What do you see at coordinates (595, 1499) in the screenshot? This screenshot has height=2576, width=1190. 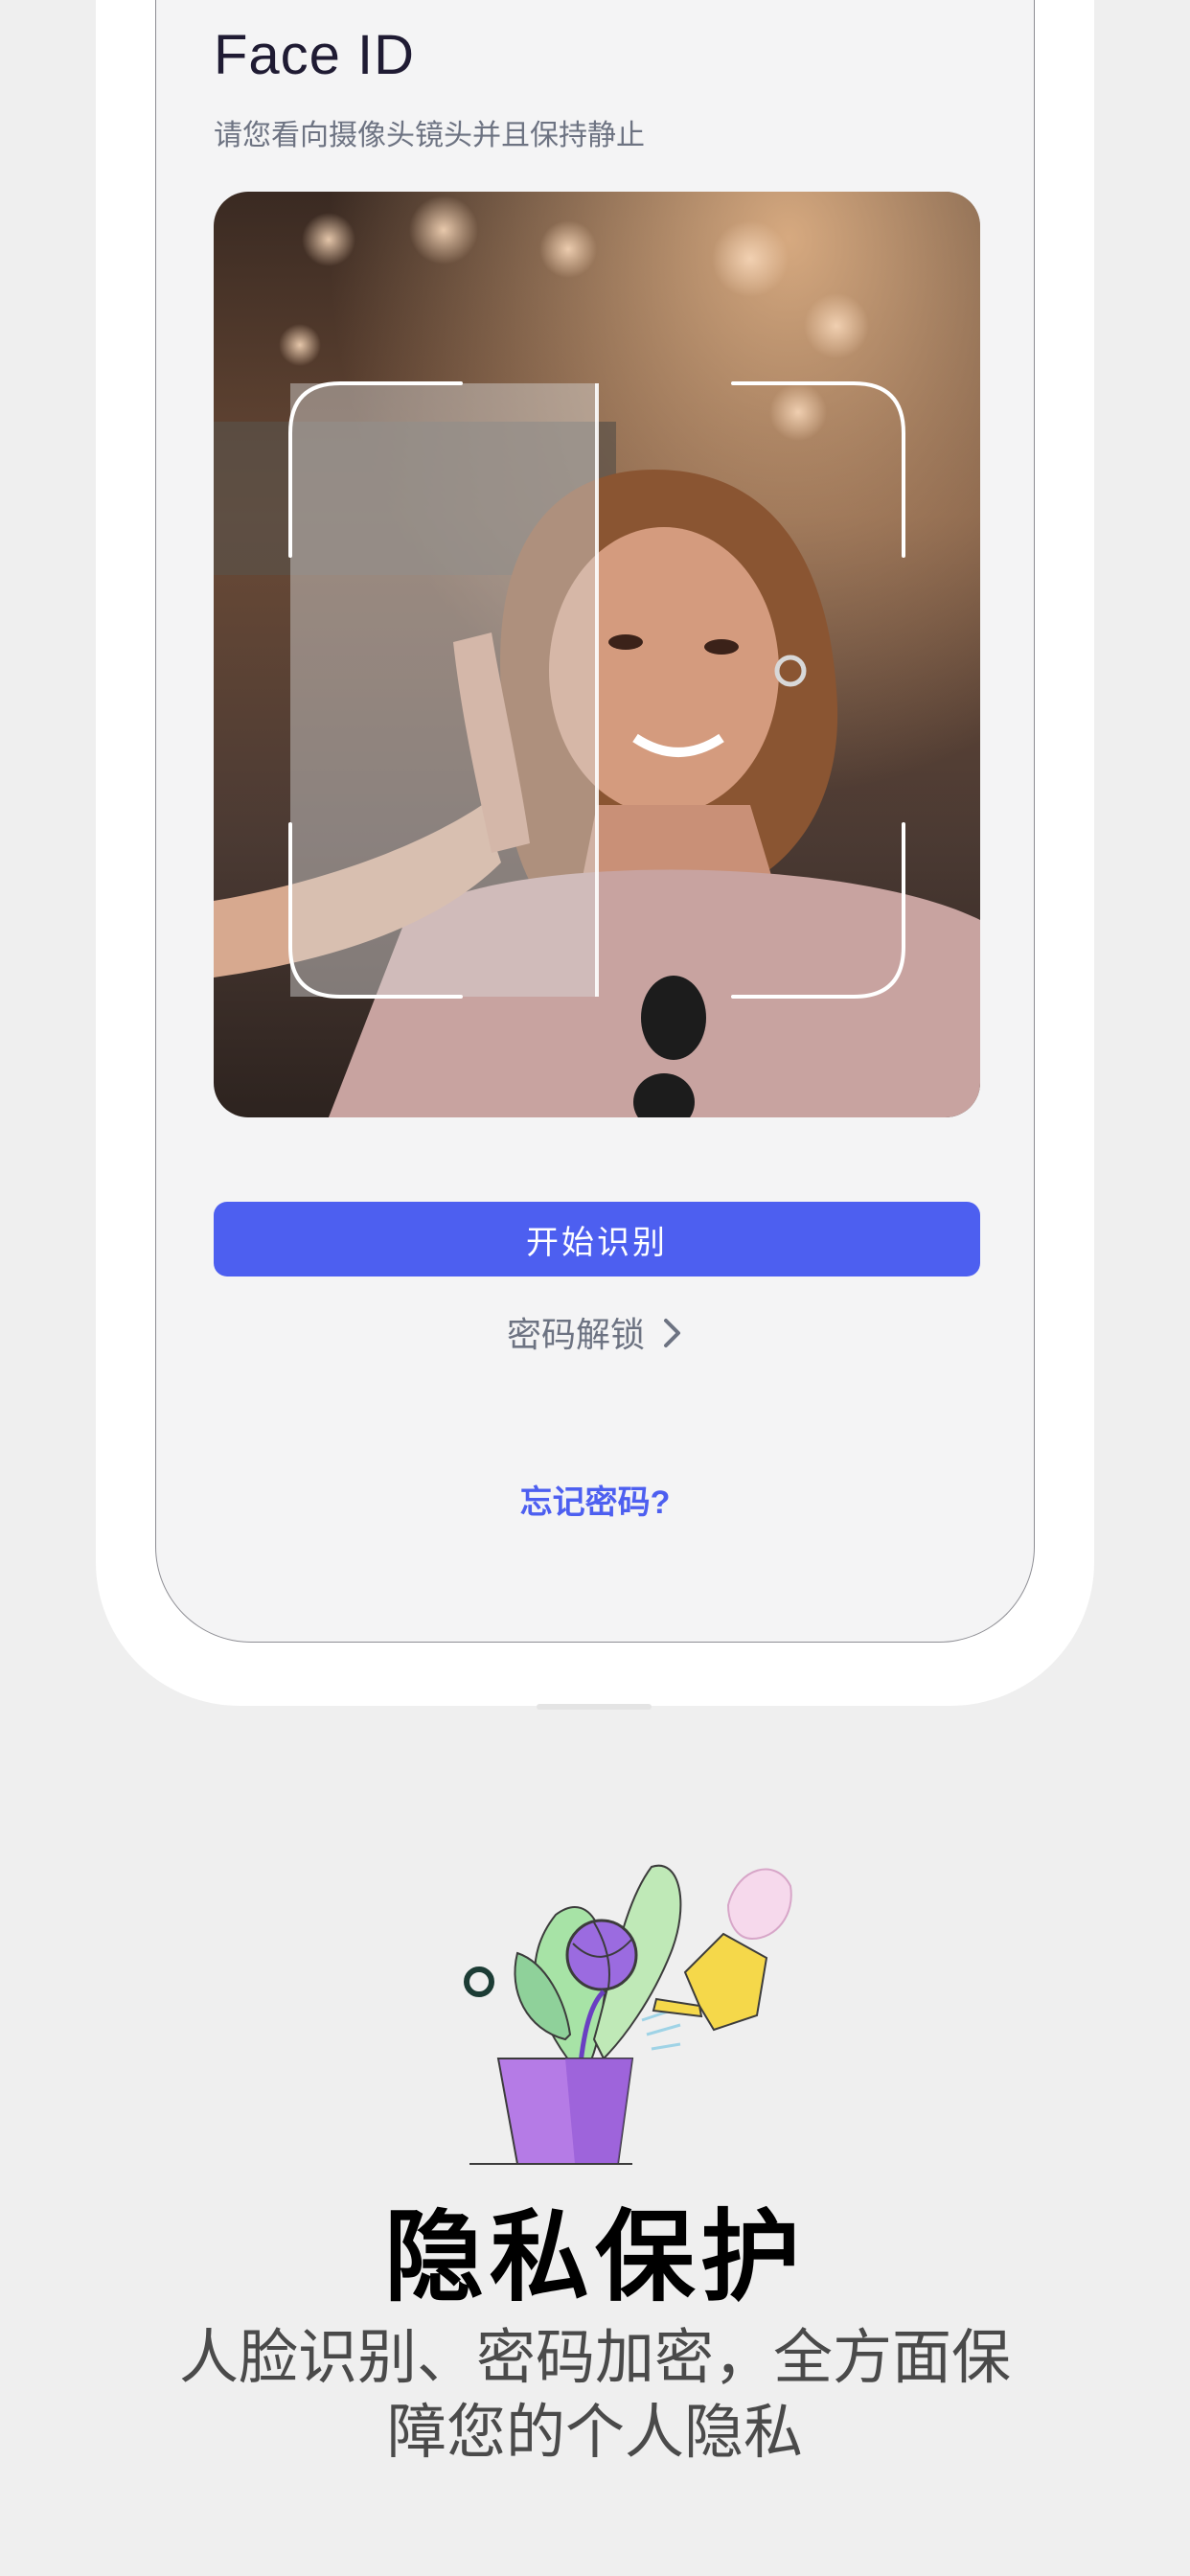 I see `forgot-password-link: 忘记密码?` at bounding box center [595, 1499].